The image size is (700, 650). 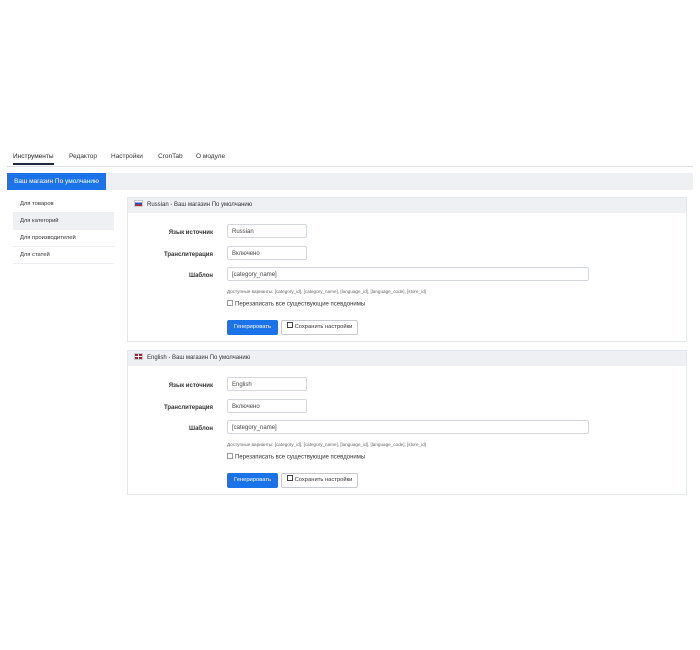 What do you see at coordinates (200, 205) in the screenshot?
I see `panel-title: Russian - Ваш магазин По умолчанию` at bounding box center [200, 205].